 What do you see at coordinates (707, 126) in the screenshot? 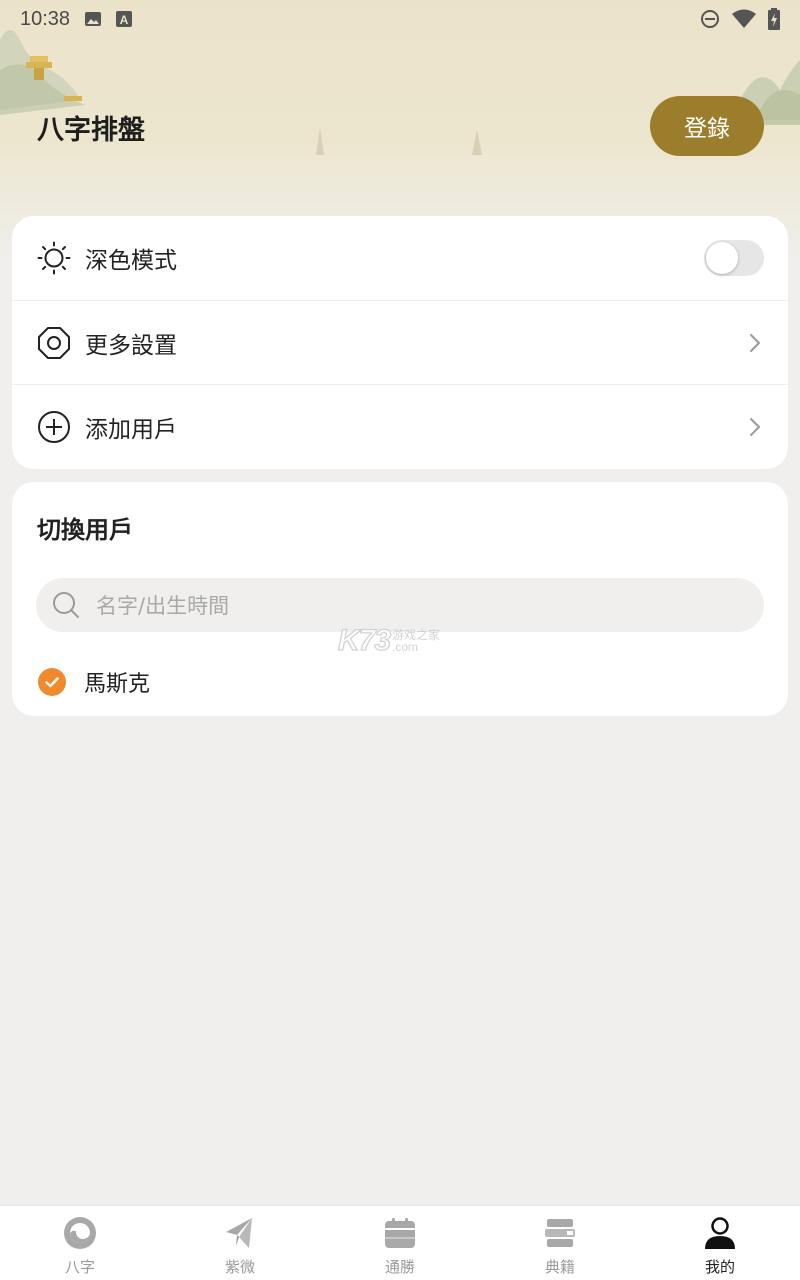
I see `login-button: 登錄` at bounding box center [707, 126].